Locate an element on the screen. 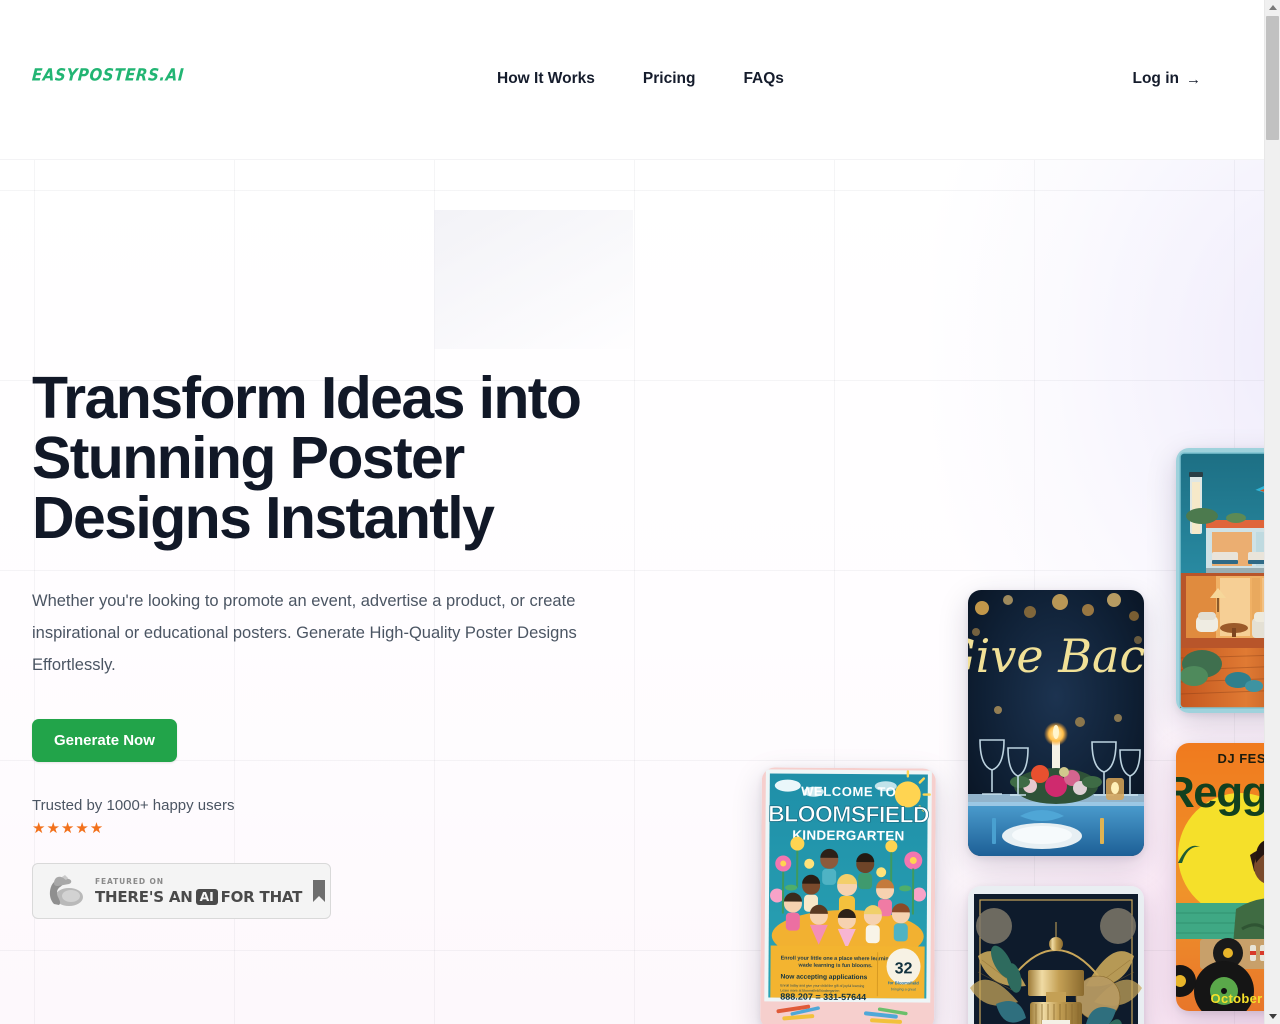 This screenshot has height=1024, width=1280. badge-featured-label: FEATURED ON is located at coordinates (129, 881).